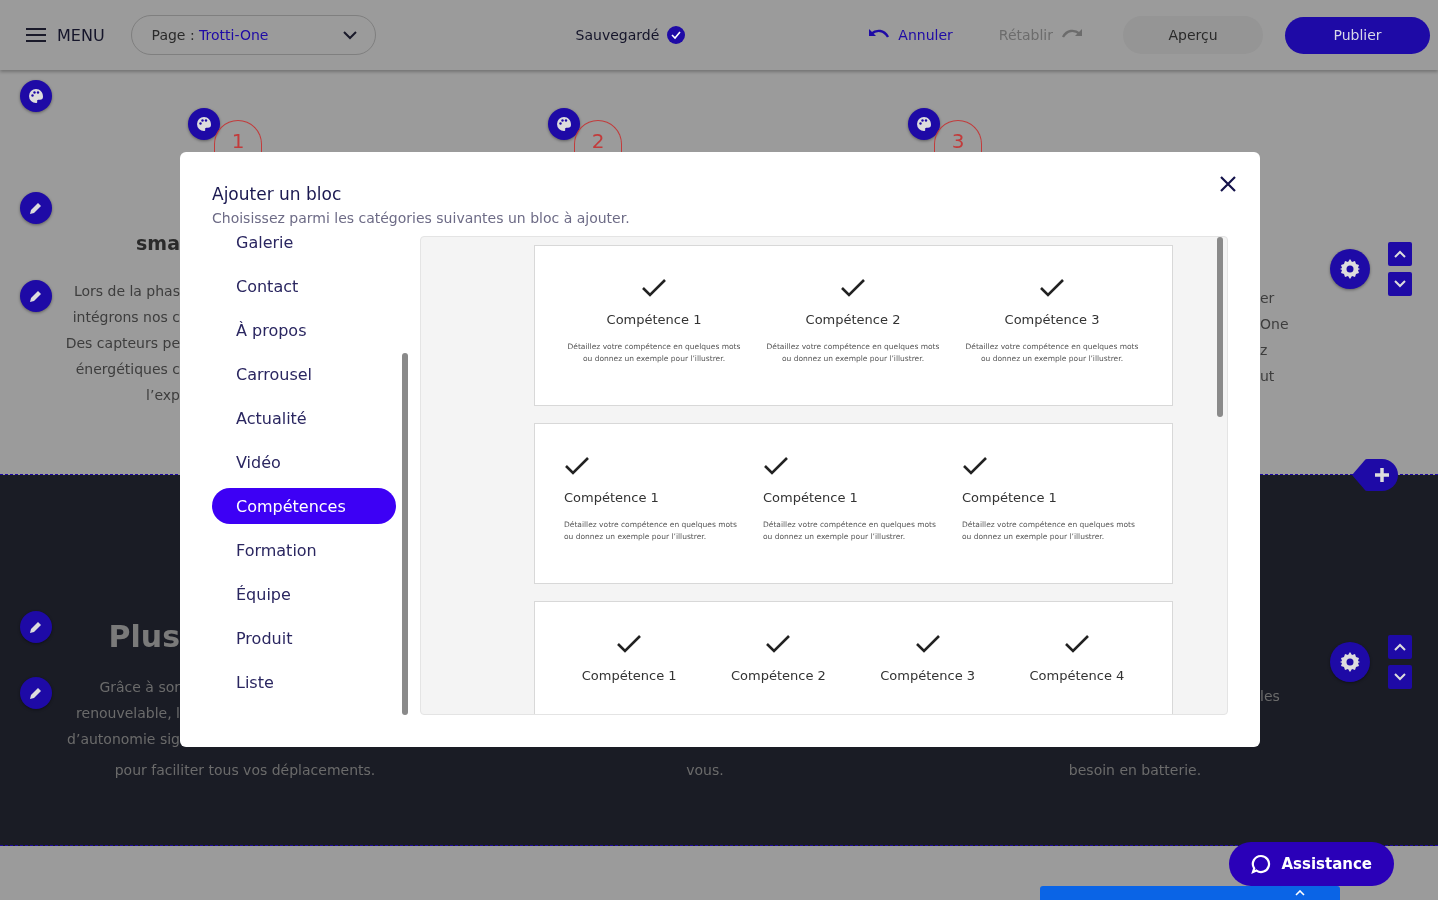 Image resolution: width=1438 pixels, height=900 pixels. Describe the element at coordinates (304, 594) in the screenshot. I see `category-item: Équipe` at that location.